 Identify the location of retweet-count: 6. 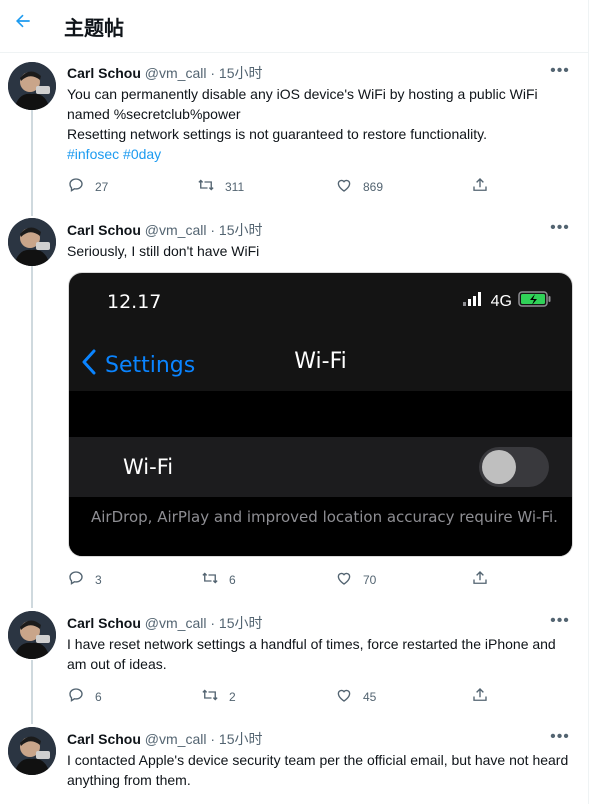
(232, 579).